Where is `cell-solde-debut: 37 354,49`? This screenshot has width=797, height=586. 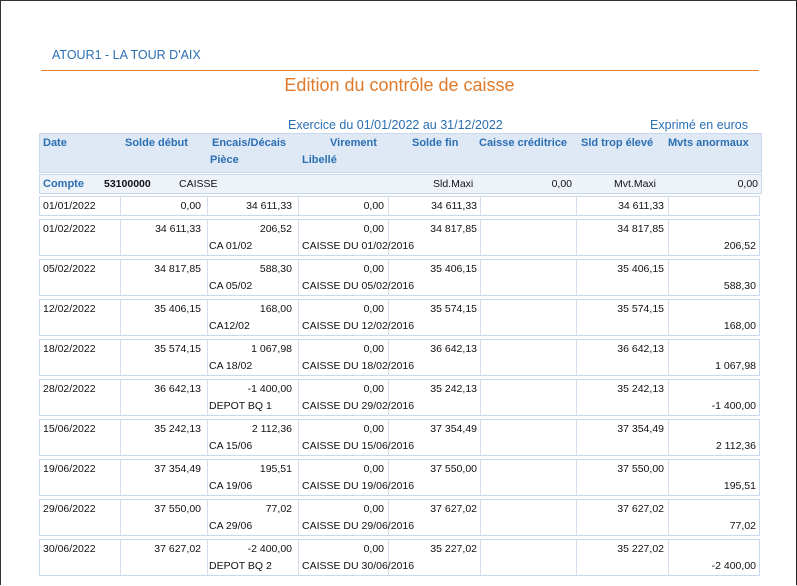 cell-solde-debut: 37 354,49 is located at coordinates (177, 469).